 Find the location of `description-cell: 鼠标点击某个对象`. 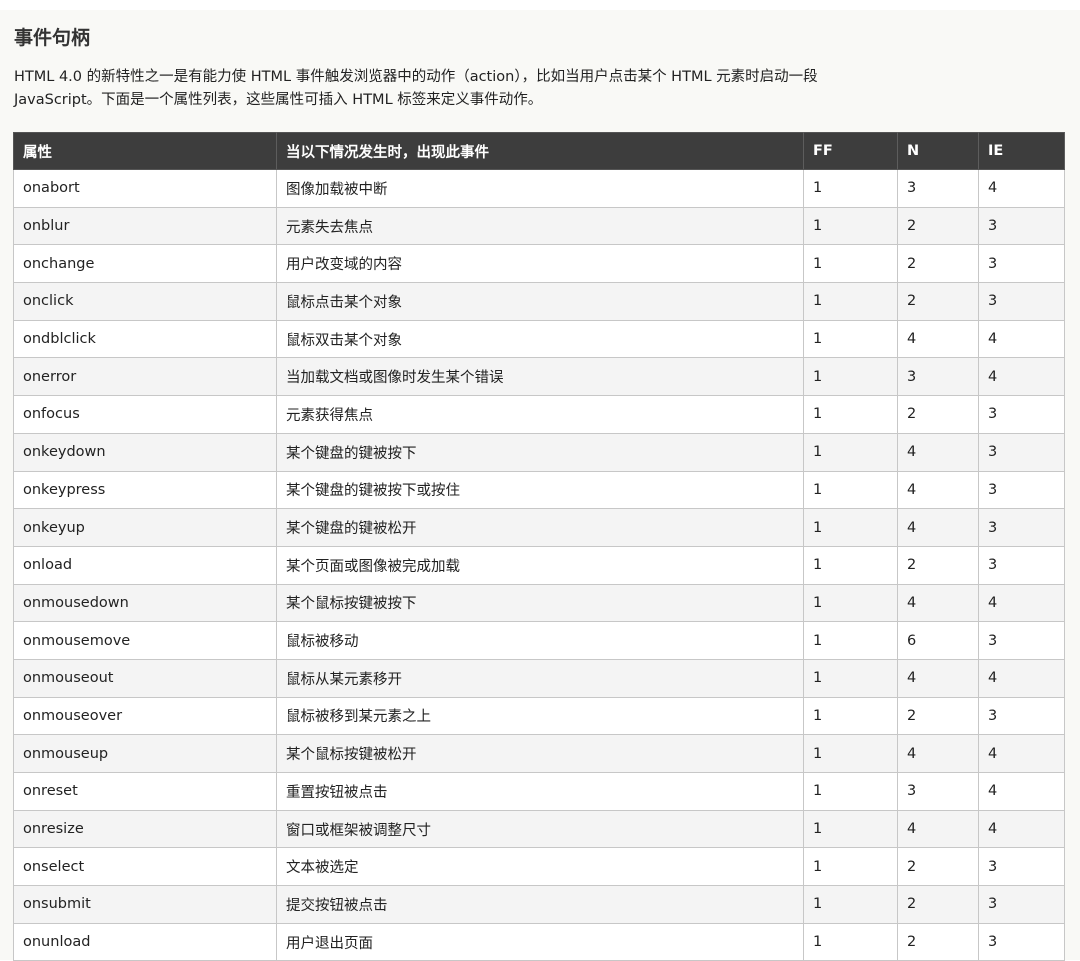

description-cell: 鼠标点击某个对象 is located at coordinates (540, 301).